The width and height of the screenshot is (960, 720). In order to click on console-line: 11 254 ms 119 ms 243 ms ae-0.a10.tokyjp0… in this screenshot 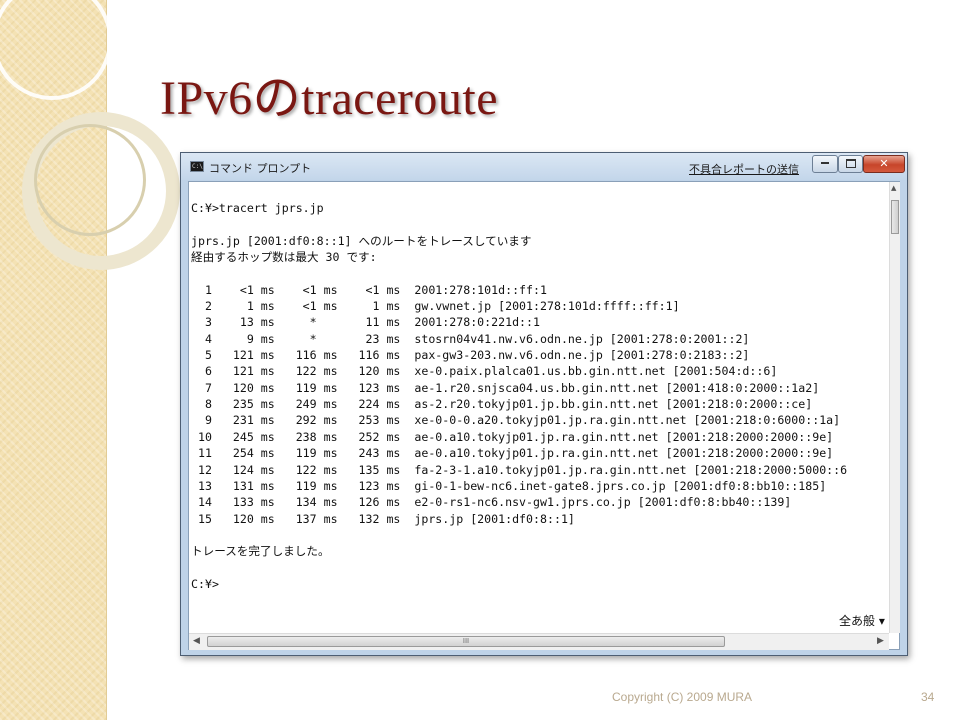, I will do `click(515, 453)`.